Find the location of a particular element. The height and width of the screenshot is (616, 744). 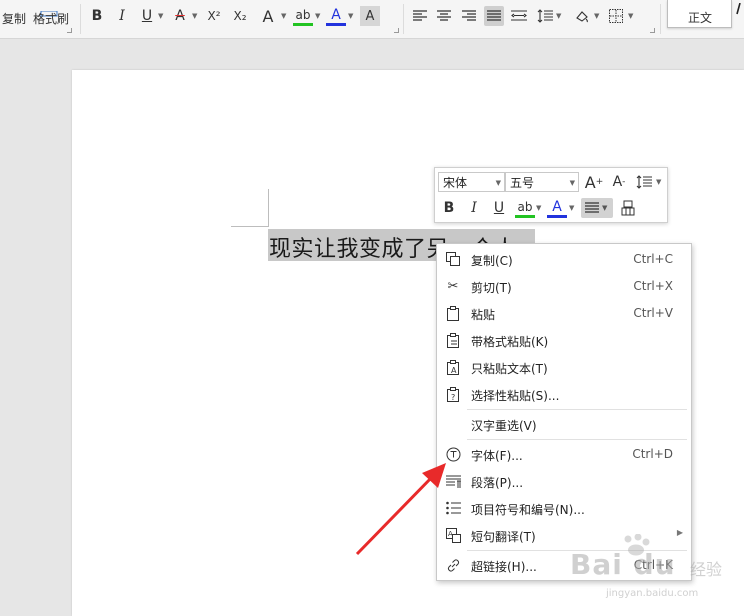

watermark-sub: 经验 is located at coordinates (706, 569).